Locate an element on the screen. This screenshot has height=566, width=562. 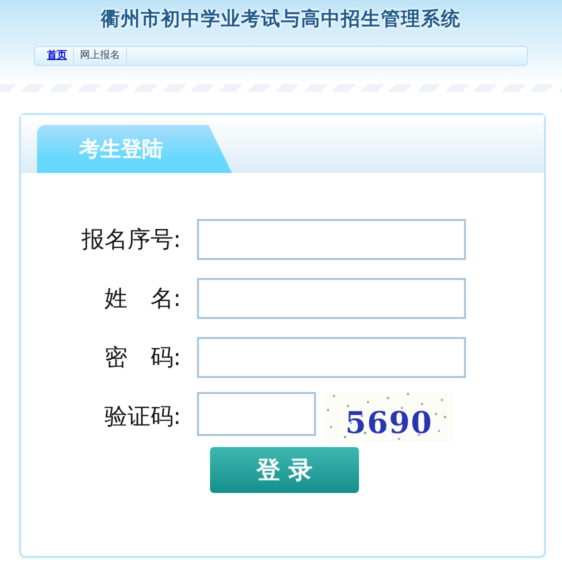
field-label: 报名序号: is located at coordinates (131, 240).